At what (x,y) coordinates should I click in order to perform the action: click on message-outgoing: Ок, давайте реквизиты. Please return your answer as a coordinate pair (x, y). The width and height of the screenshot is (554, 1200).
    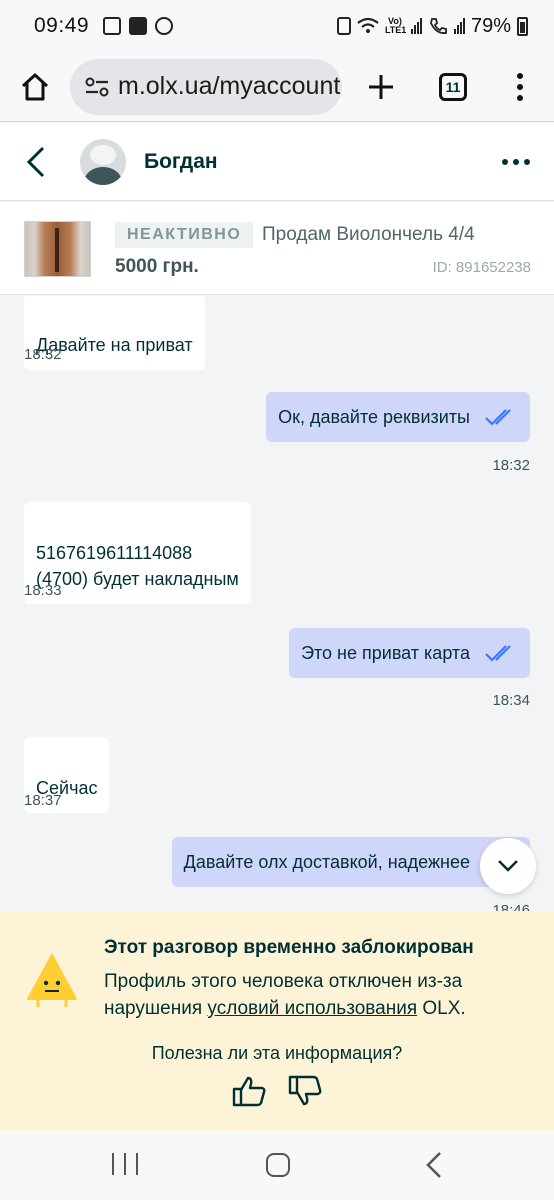
    Looking at the image, I should click on (398, 417).